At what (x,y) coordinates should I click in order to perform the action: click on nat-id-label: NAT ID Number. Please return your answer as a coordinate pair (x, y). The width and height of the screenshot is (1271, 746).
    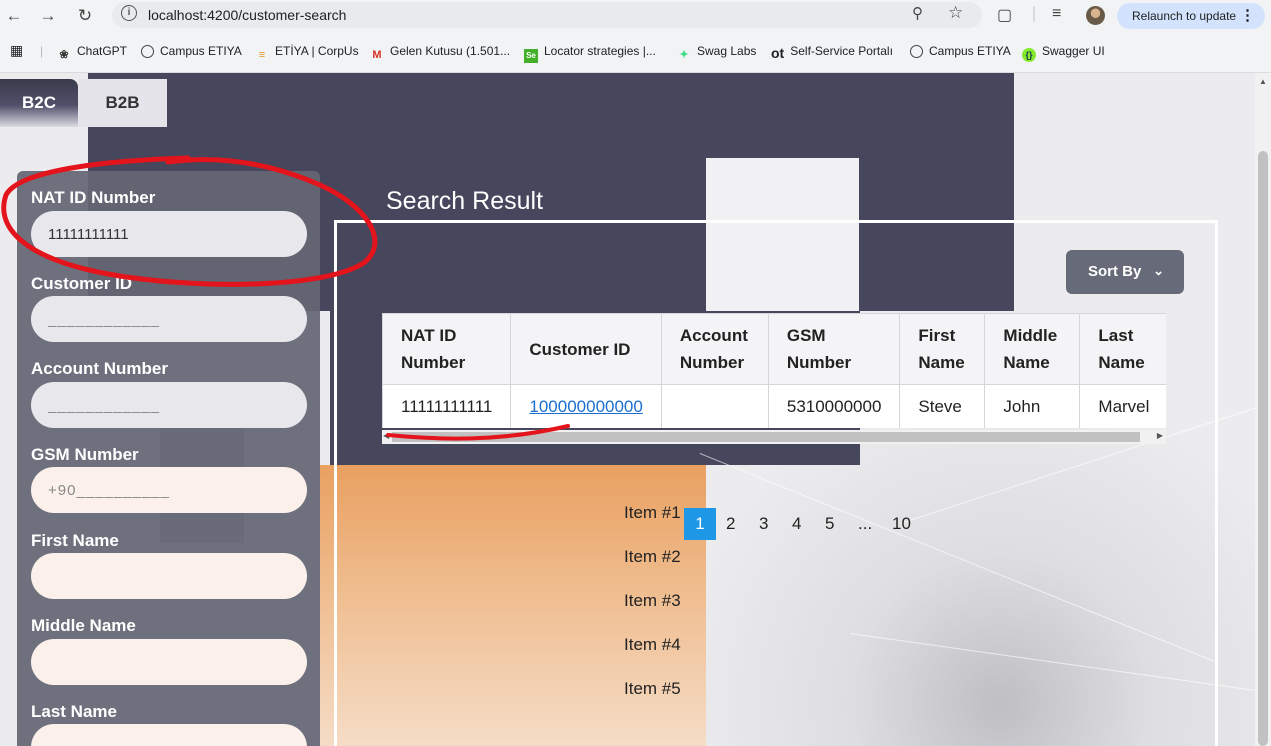
    Looking at the image, I should click on (93, 197).